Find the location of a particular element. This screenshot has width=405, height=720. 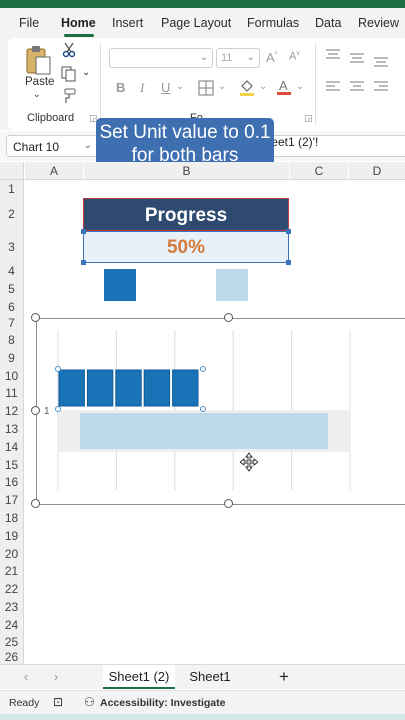

chart-bar-background is located at coordinates (204, 431).